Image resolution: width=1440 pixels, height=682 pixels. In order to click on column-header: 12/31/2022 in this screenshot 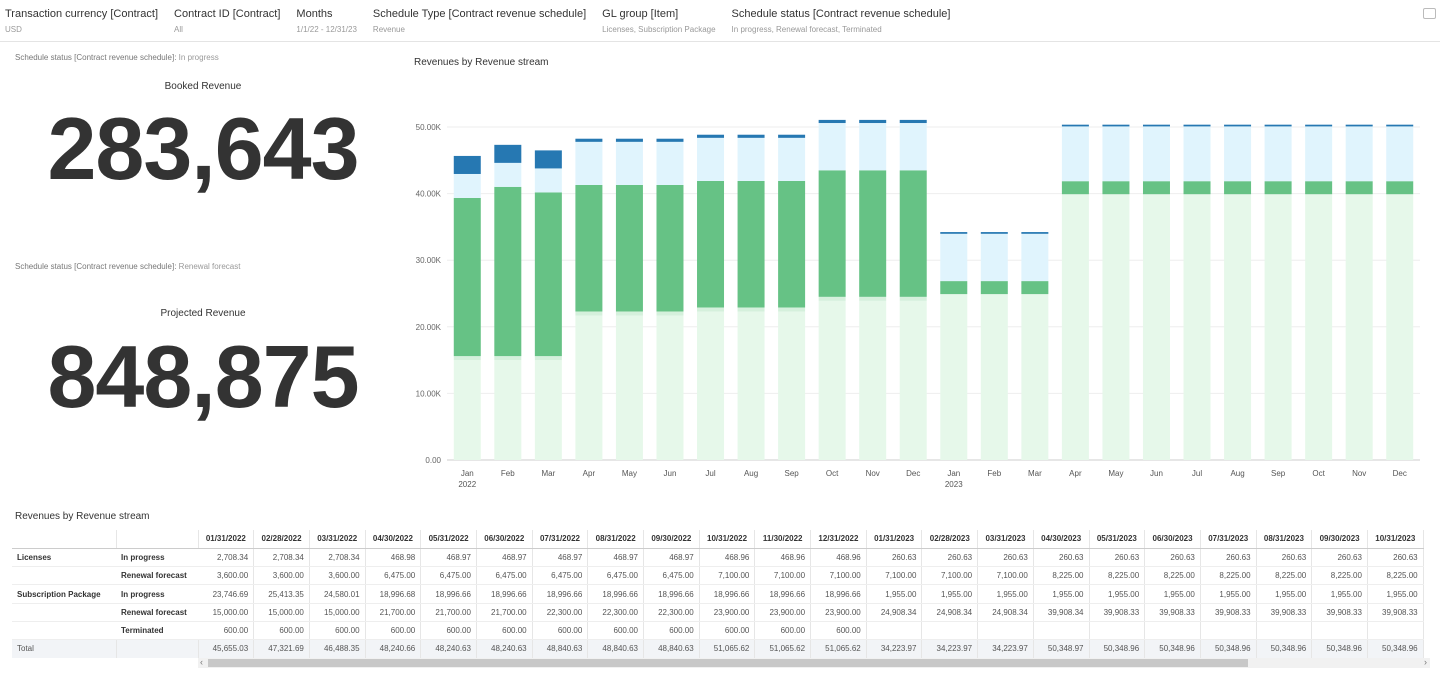, I will do `click(838, 539)`.